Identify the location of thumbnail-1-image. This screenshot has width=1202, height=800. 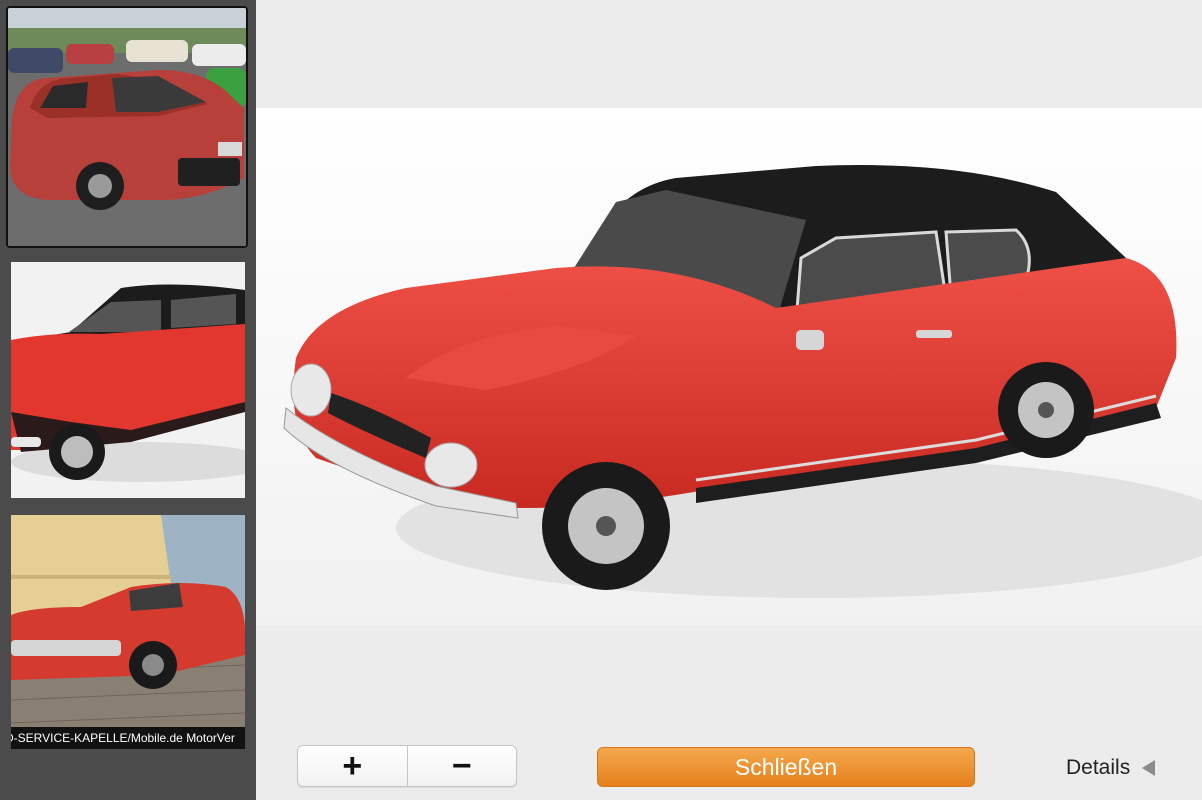
(127, 127).